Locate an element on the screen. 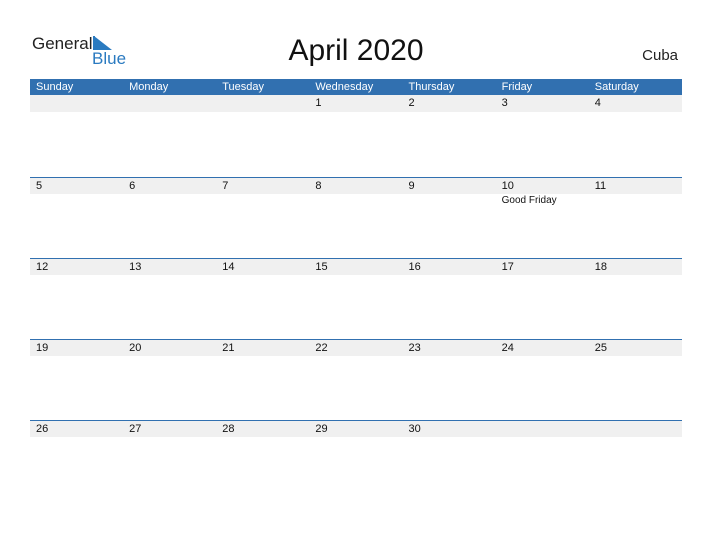 Image resolution: width=712 pixels, height=550 pixels. day-number: 9 is located at coordinates (411, 186).